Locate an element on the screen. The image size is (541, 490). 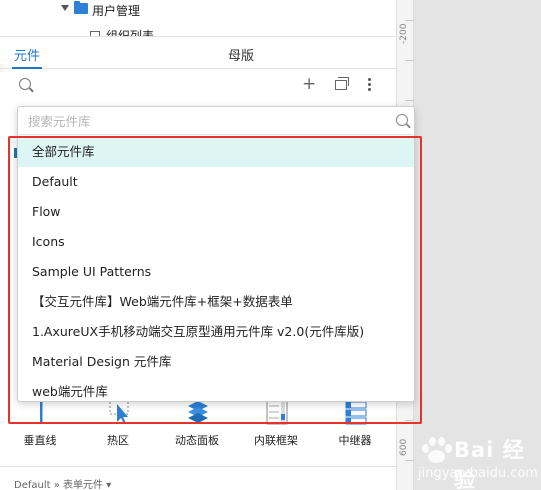
copy-icon is located at coordinates (342, 83).